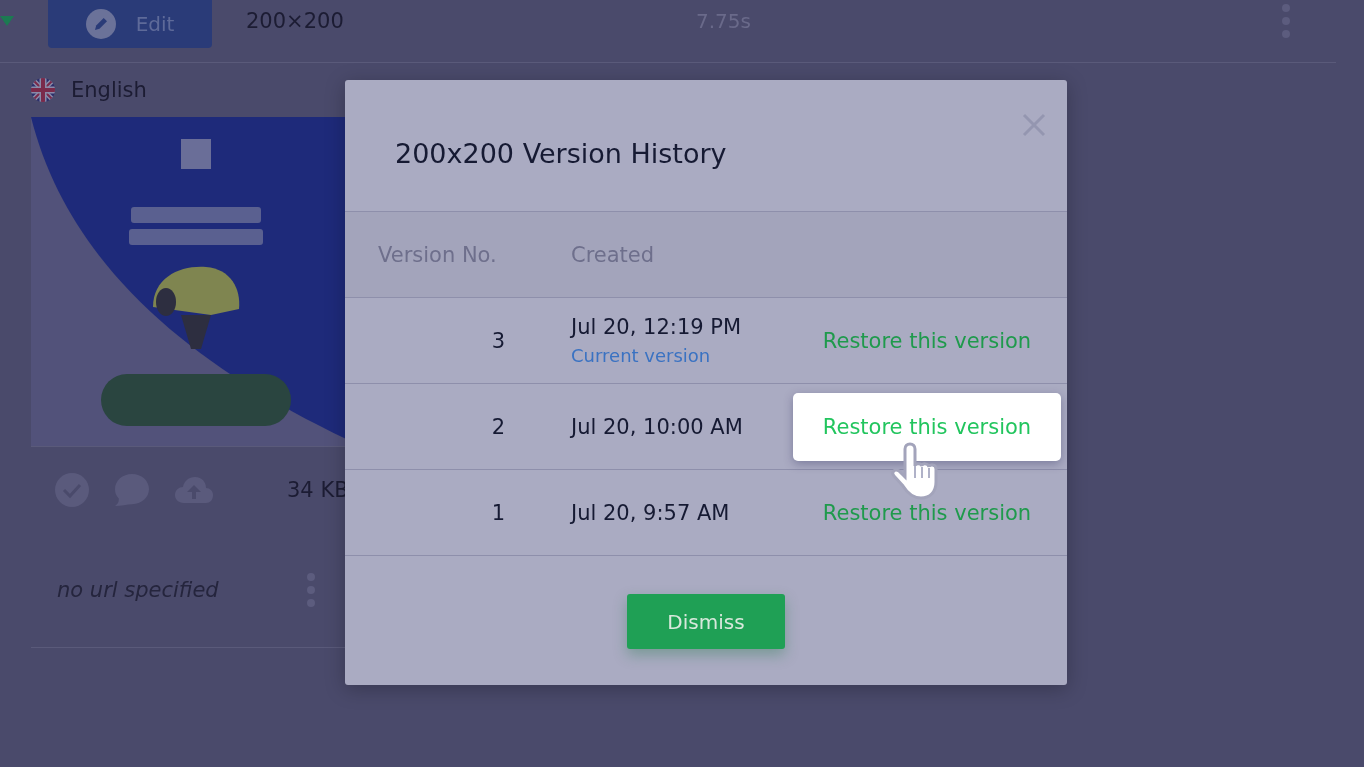  Describe the element at coordinates (109, 90) in the screenshot. I see `language-label: English` at that location.